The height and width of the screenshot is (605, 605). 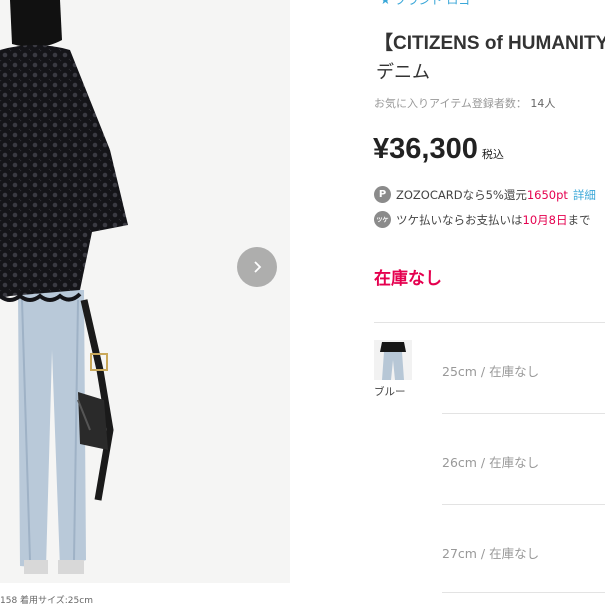 What do you see at coordinates (425, 4) in the screenshot?
I see `brand-link: ★ ブランド ロゴ` at bounding box center [425, 4].